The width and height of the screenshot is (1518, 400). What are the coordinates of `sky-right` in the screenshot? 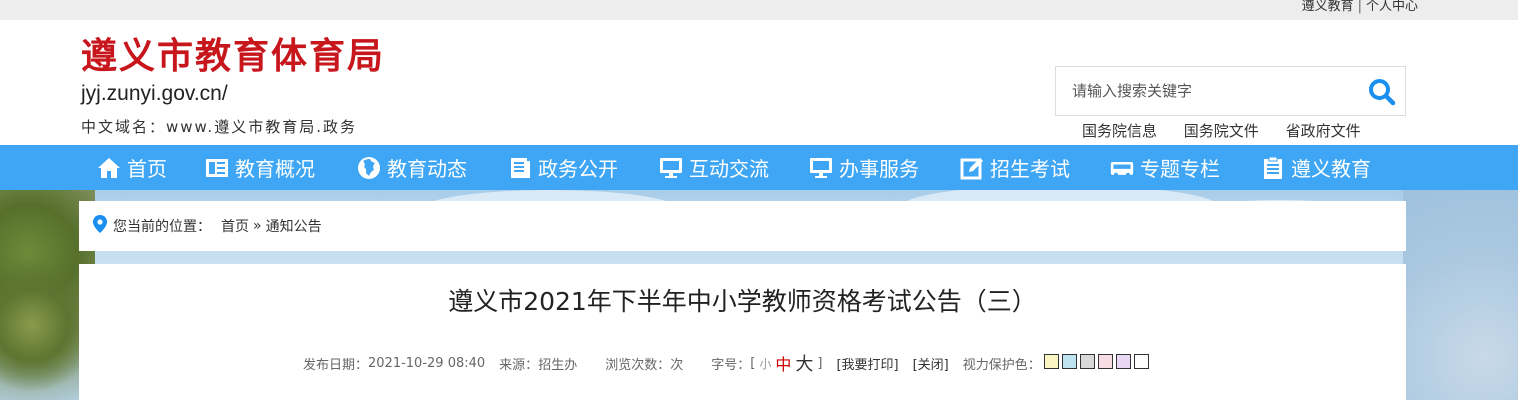 It's located at (1460, 295).